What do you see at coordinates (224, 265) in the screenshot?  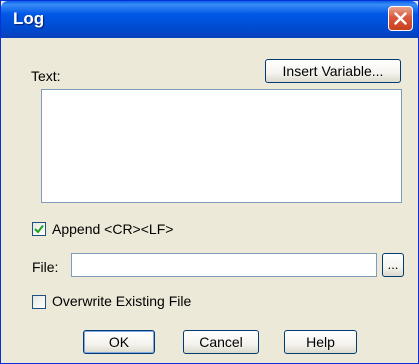 I see `file-input` at bounding box center [224, 265].